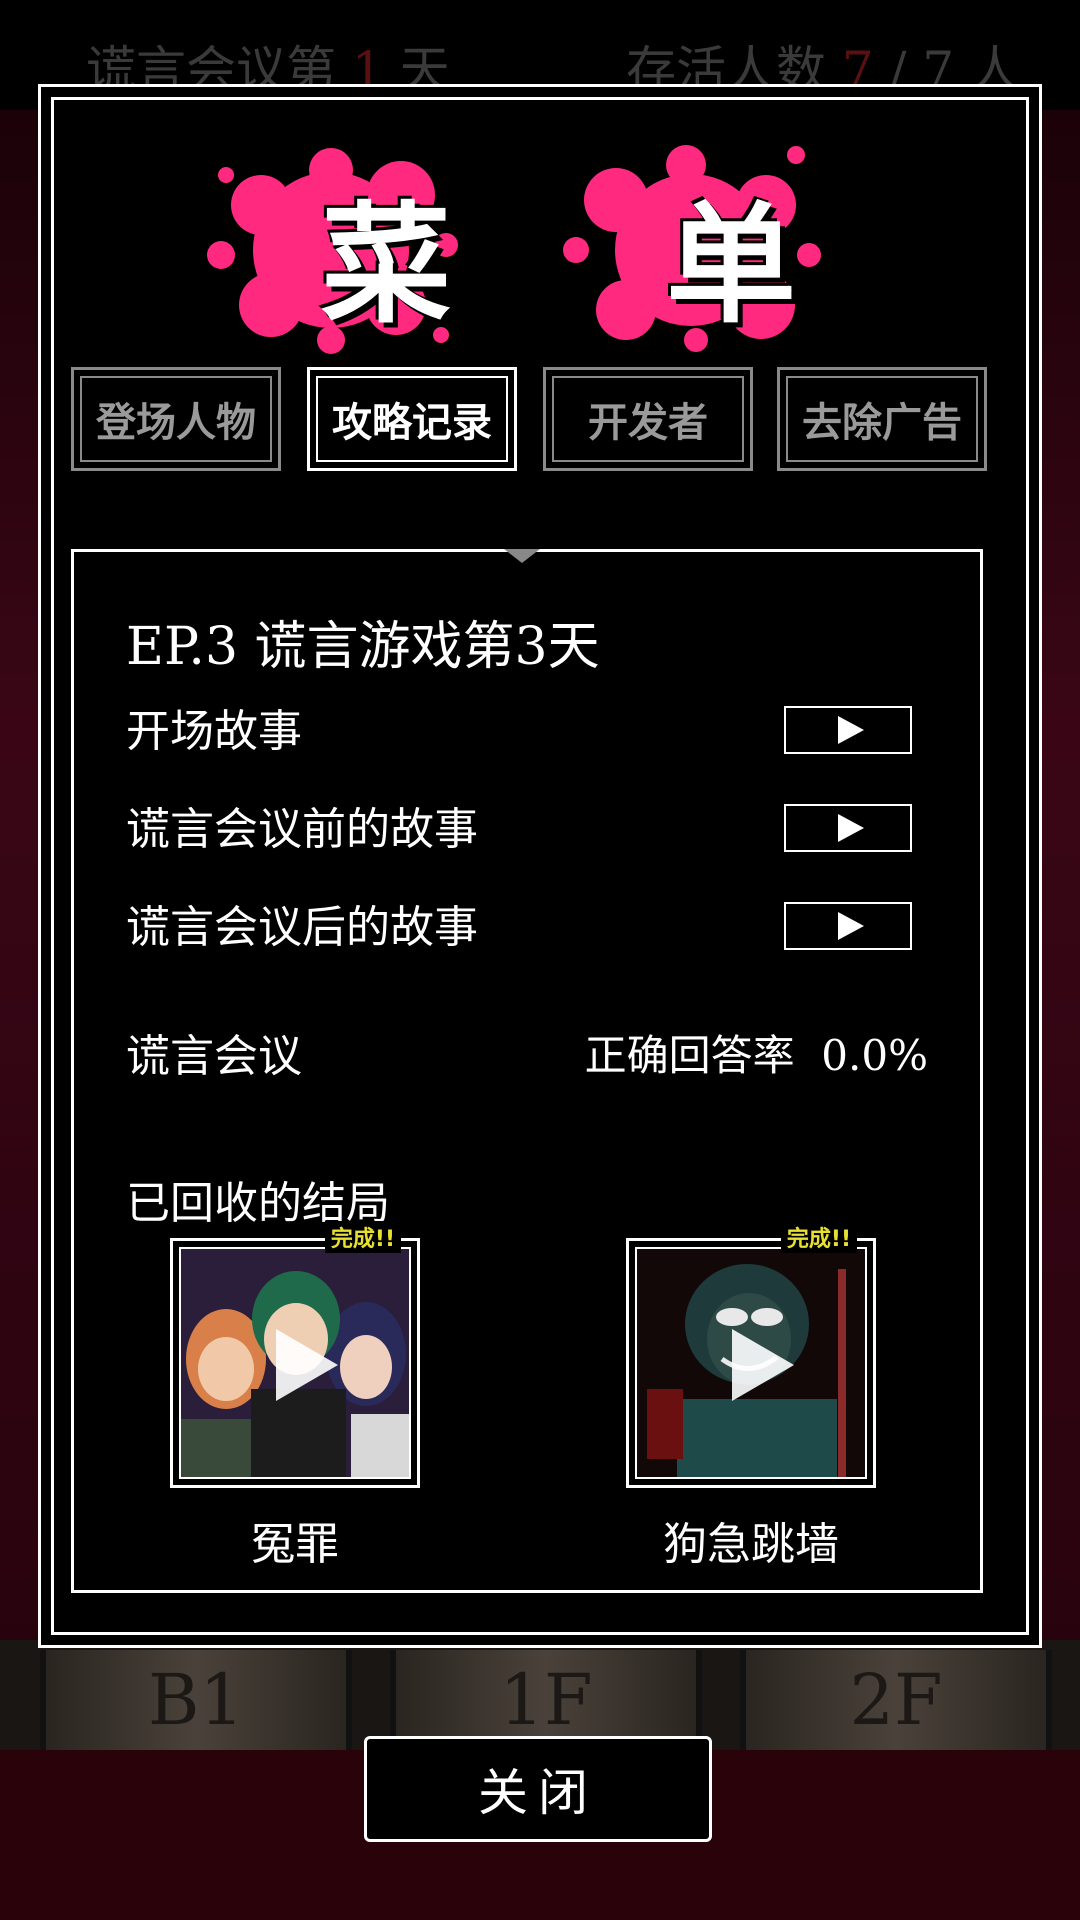 This screenshot has width=1080, height=1920. I want to click on menu-tabs: 登场人物 攻略记录 开发者 去除广告, so click(531, 422).